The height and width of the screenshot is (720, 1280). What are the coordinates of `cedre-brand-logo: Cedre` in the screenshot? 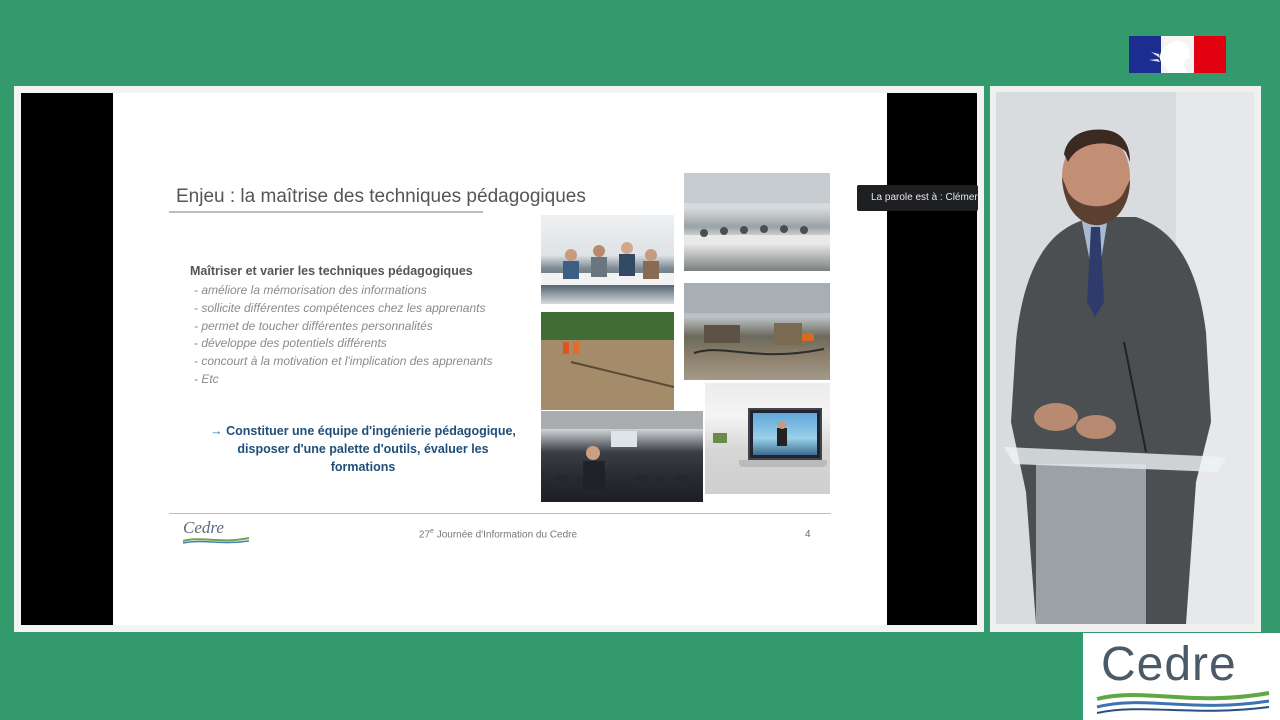 It's located at (1181, 676).